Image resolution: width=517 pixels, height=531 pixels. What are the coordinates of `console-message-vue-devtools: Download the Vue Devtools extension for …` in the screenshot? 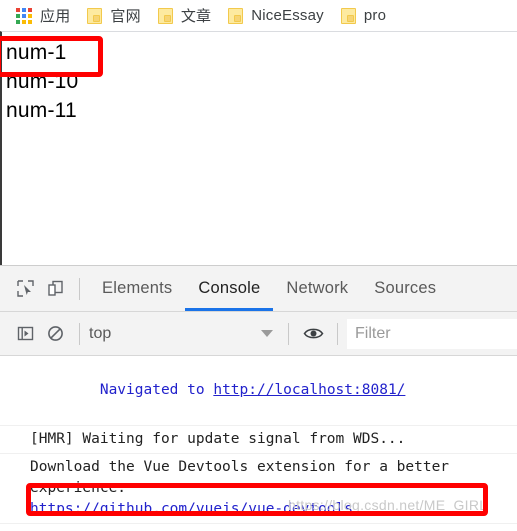 It's located at (258, 489).